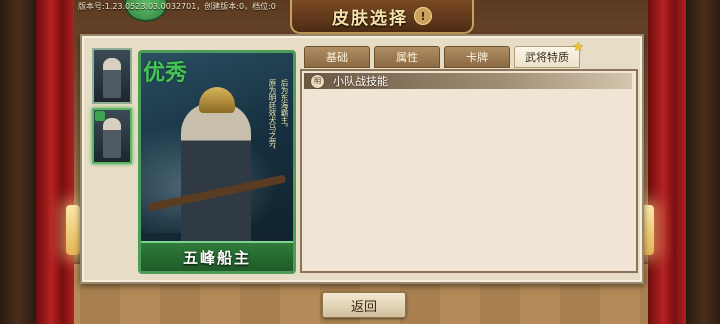  Describe the element at coordinates (317, 81) in the screenshot. I see `skill-badge-icon: 明` at that location.